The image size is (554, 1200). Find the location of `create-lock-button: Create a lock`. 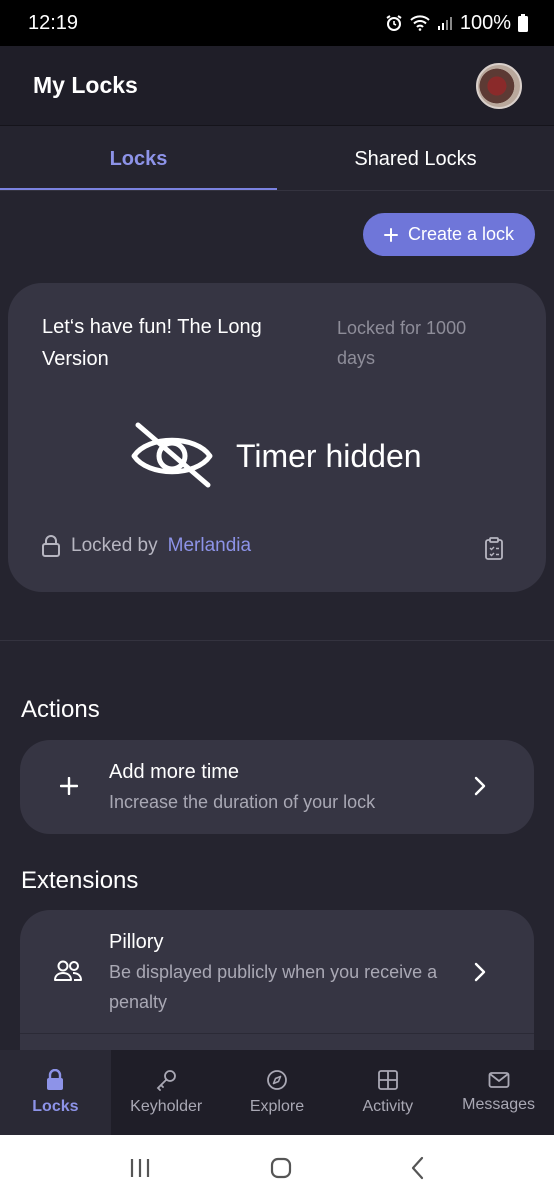

create-lock-button: Create a lock is located at coordinates (449, 234).